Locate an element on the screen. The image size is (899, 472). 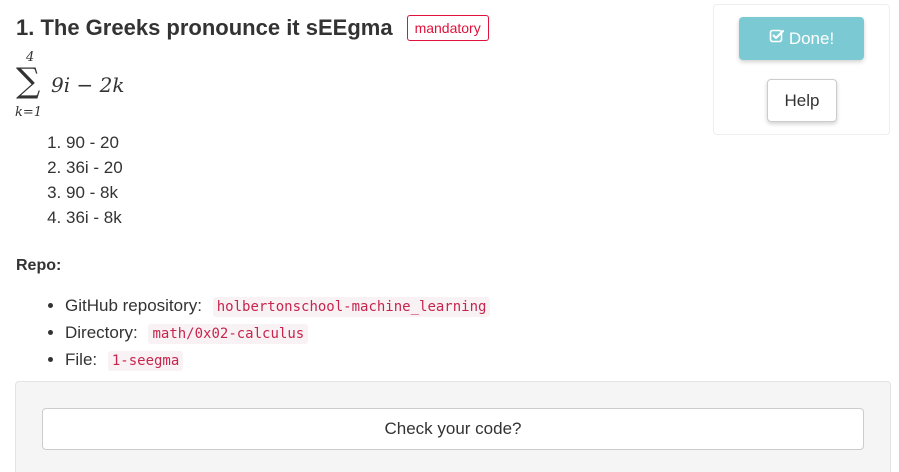
repo-item-label: GitHub repository: is located at coordinates (133, 305).